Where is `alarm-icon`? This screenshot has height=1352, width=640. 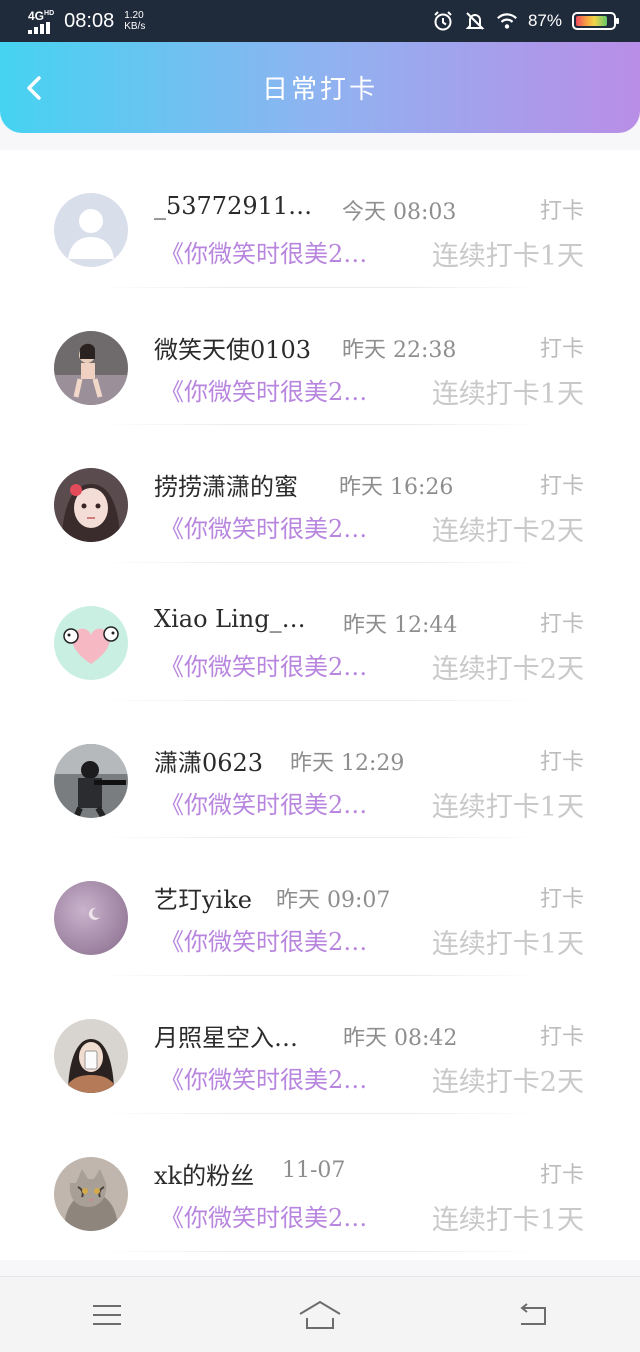 alarm-icon is located at coordinates (443, 21).